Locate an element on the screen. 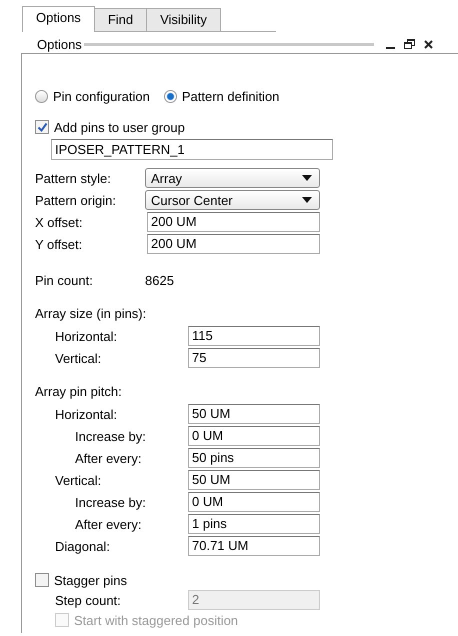 This screenshot has width=458, height=636. input-field: 1 pins is located at coordinates (254, 524).